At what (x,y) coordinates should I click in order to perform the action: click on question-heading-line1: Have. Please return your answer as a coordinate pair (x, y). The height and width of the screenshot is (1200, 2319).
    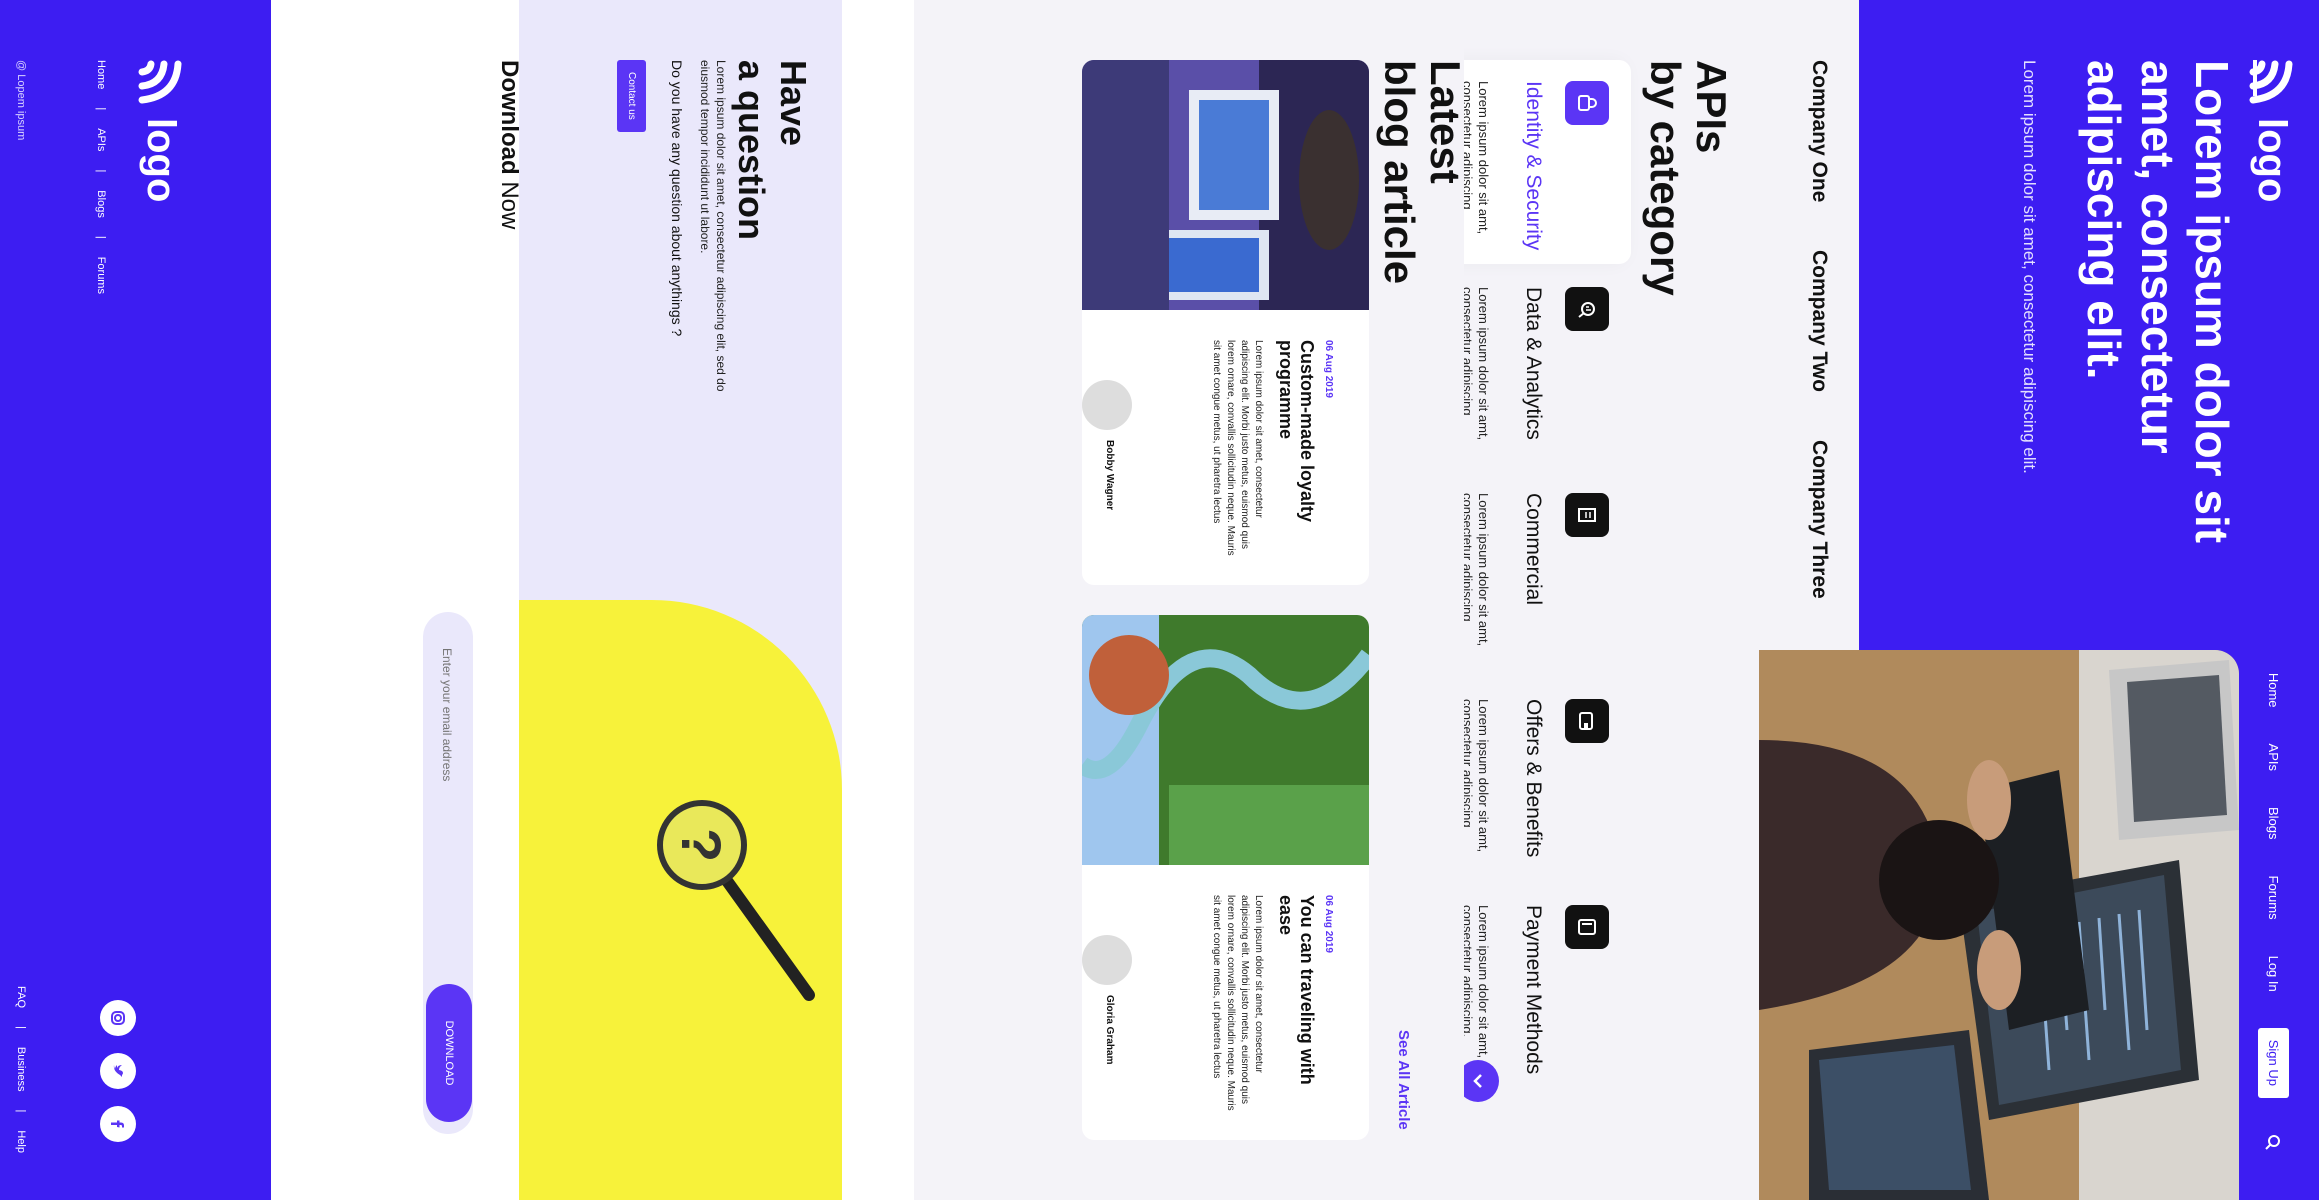
    Looking at the image, I should click on (793, 103).